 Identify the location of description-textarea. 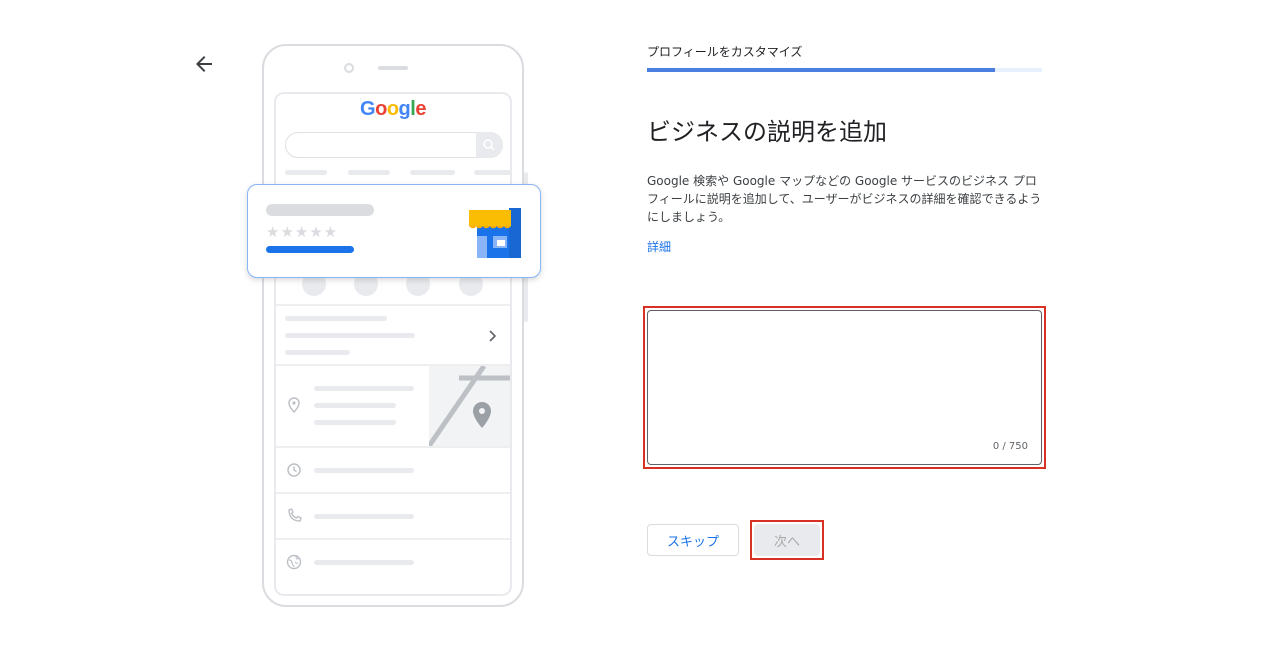
(846, 379).